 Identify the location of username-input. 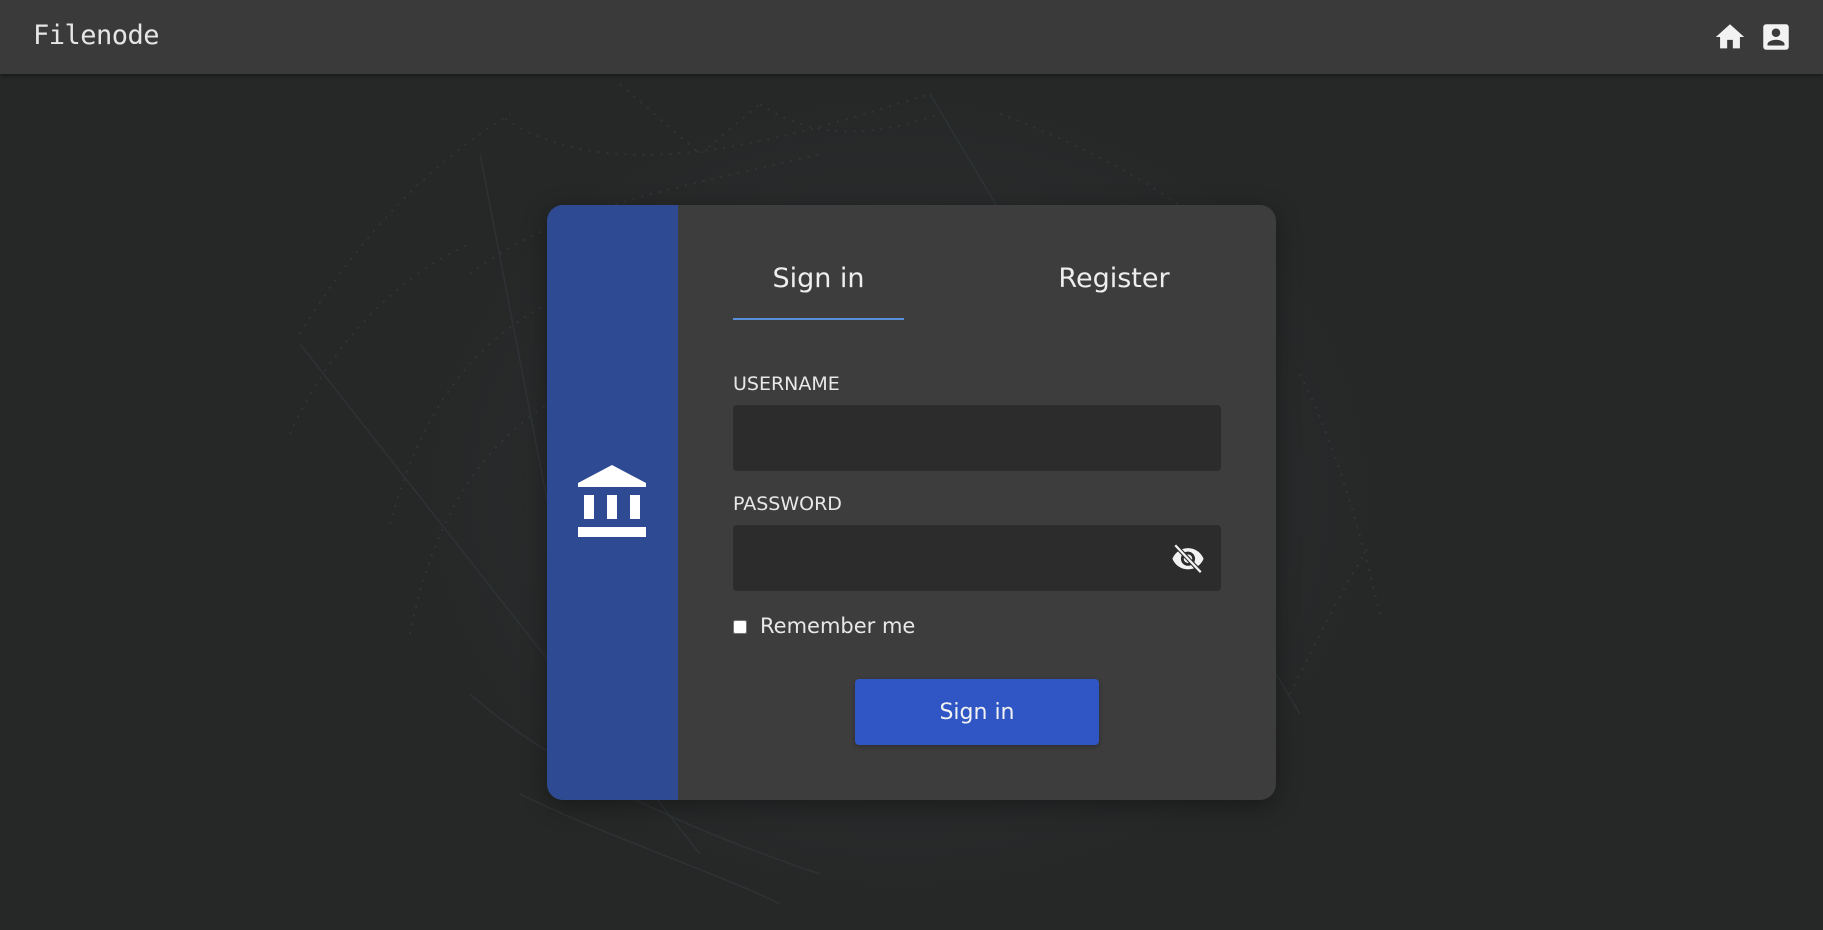
(977, 438).